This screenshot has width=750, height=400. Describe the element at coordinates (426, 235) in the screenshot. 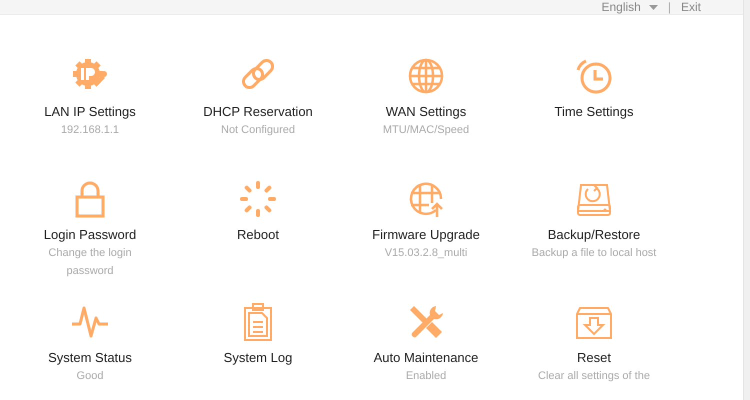

I see `settings-item-title: Firmware Upgrade` at that location.